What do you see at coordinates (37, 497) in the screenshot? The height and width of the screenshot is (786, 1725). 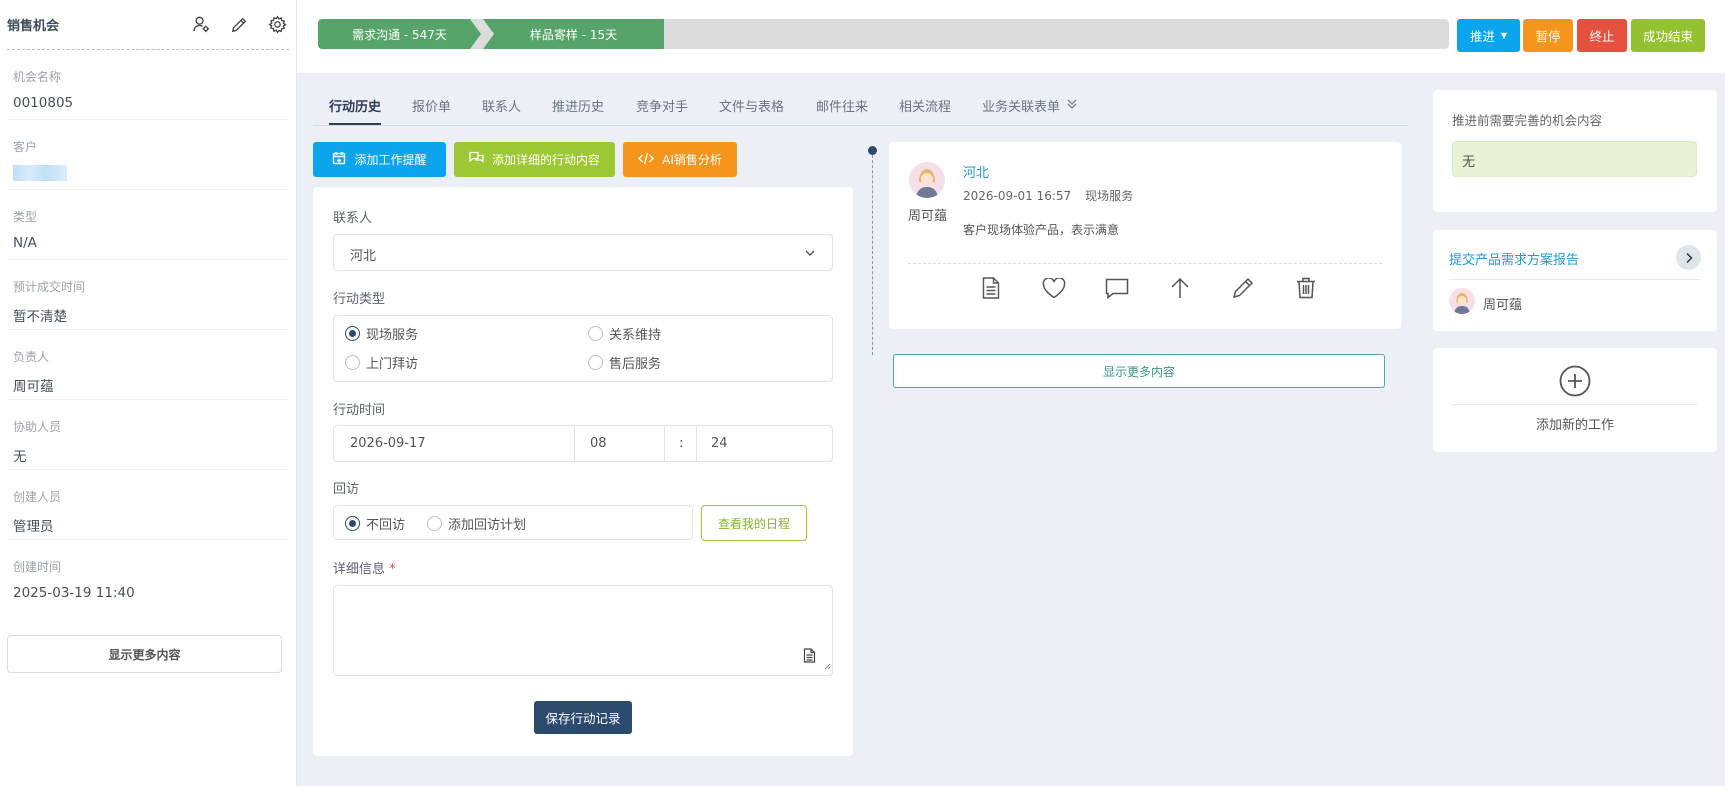 I see `field-label: 创建人员` at bounding box center [37, 497].